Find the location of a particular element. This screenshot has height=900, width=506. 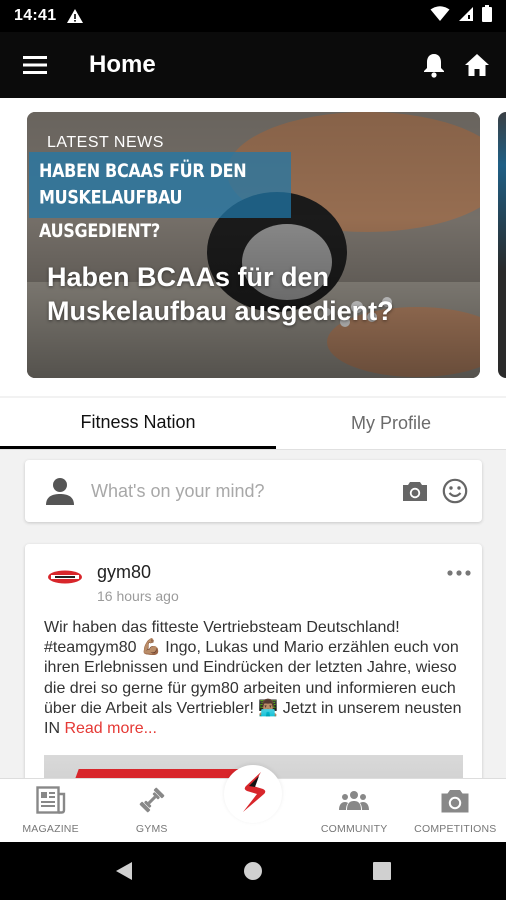

news-label: LATEST NEWS is located at coordinates (105, 142).